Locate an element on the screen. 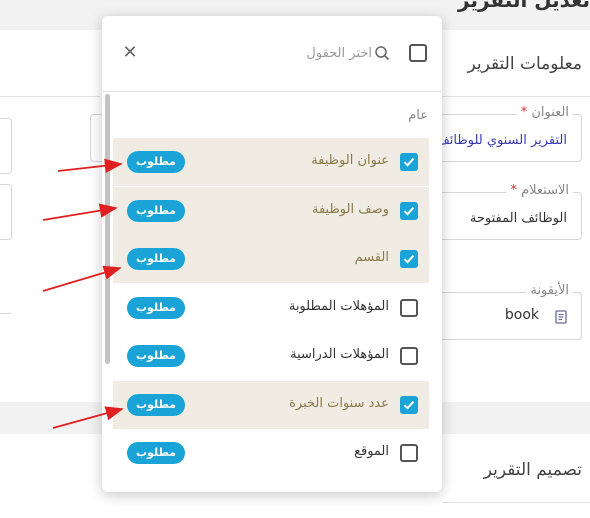  book-icon is located at coordinates (561, 317).